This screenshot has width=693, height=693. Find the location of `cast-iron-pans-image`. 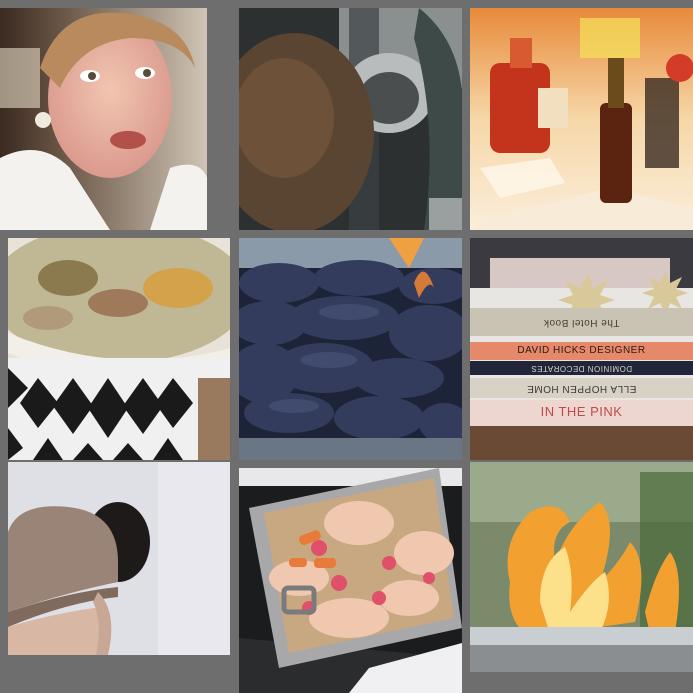

cast-iron-pans-image is located at coordinates (350, 119).